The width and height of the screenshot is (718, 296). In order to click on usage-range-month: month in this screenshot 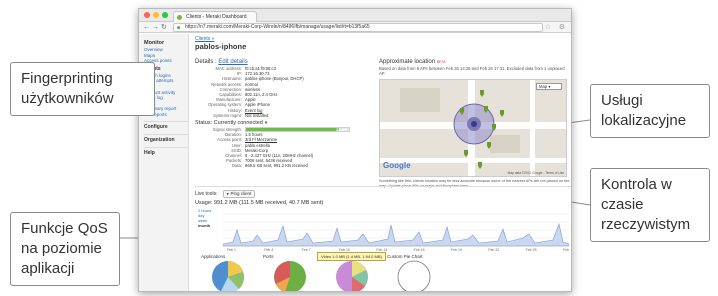, I will do `click(209, 225)`.